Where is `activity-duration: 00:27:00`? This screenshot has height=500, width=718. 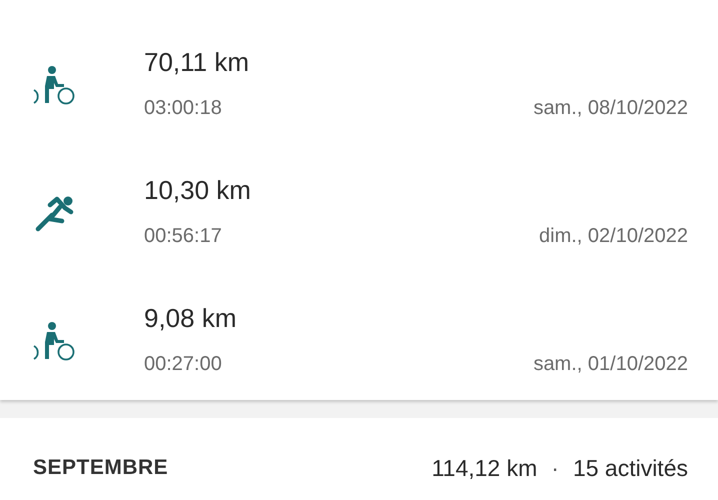
activity-duration: 00:27:00 is located at coordinates (183, 364).